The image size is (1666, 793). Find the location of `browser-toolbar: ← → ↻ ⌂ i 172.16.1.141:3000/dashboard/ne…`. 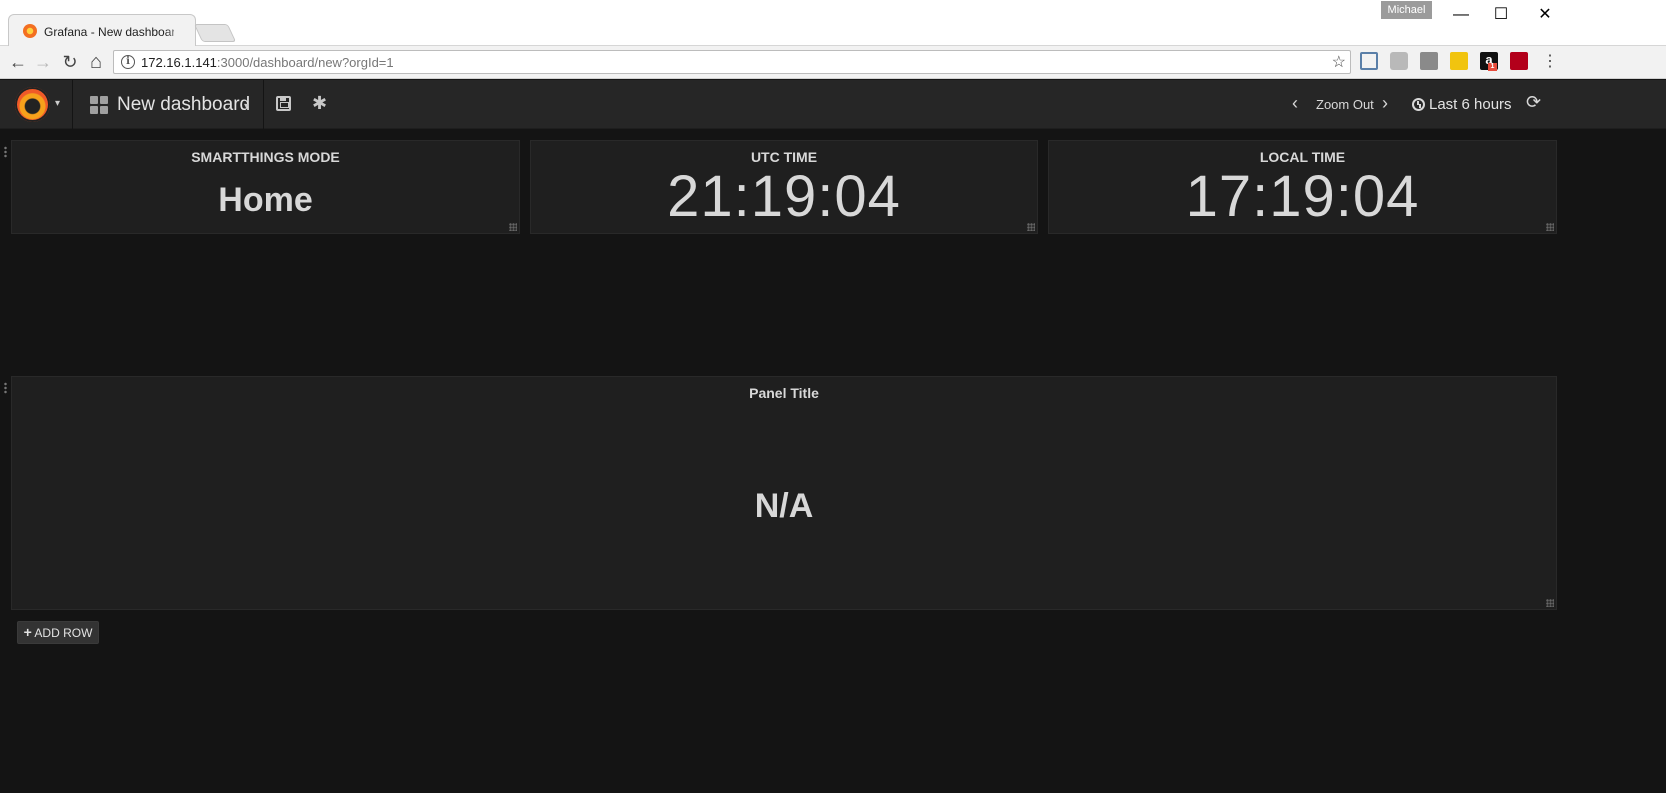

browser-toolbar: ← → ↻ ⌂ i 172.16.1.141:3000/dashboard/ne… is located at coordinates (833, 62).